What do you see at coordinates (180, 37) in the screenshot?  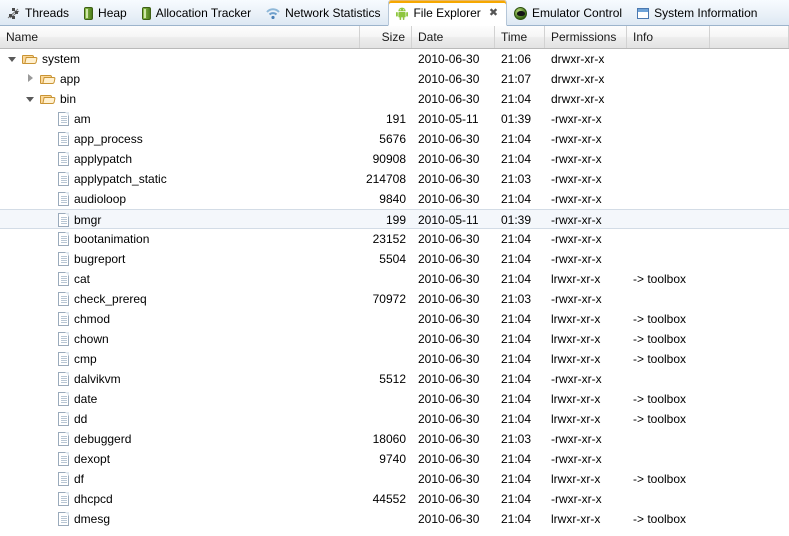 I see `column-header-name: Name` at bounding box center [180, 37].